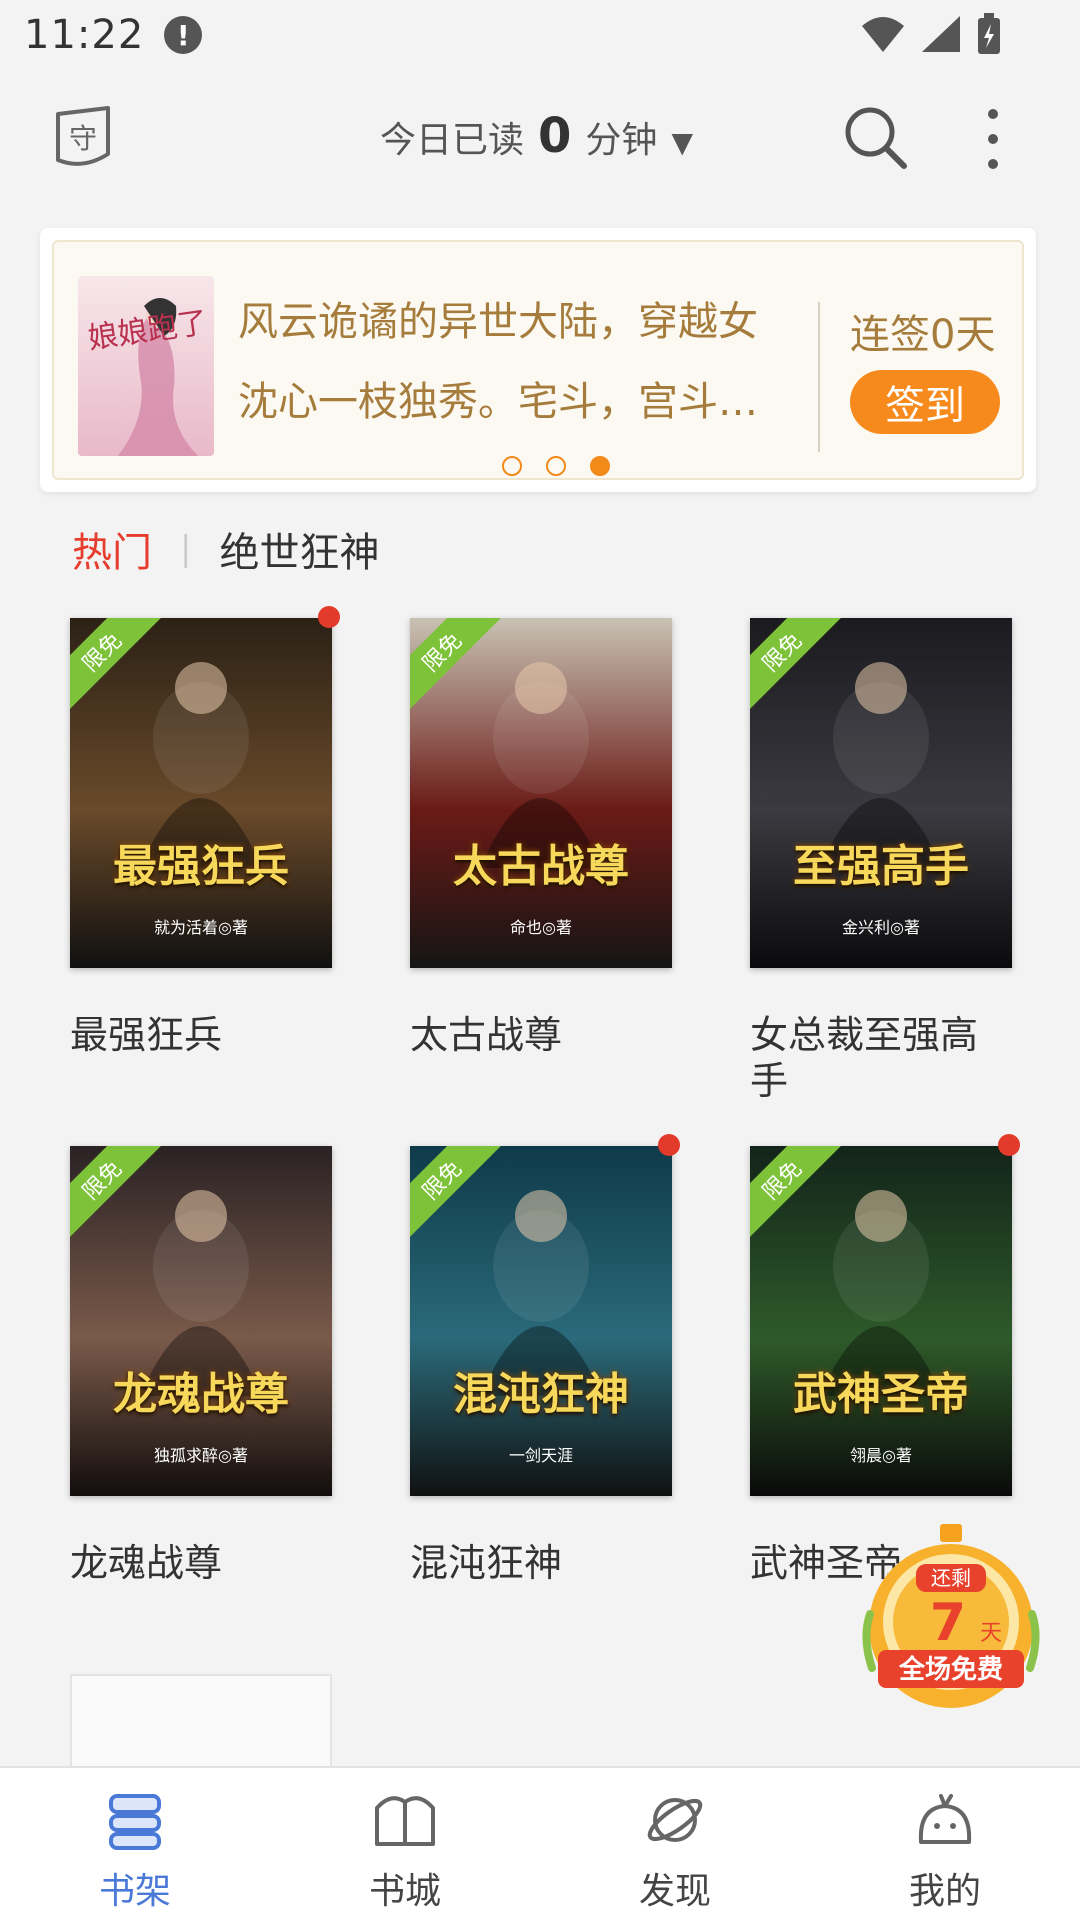 The height and width of the screenshot is (1920, 1080). I want to click on more-options-icon, so click(993, 139).